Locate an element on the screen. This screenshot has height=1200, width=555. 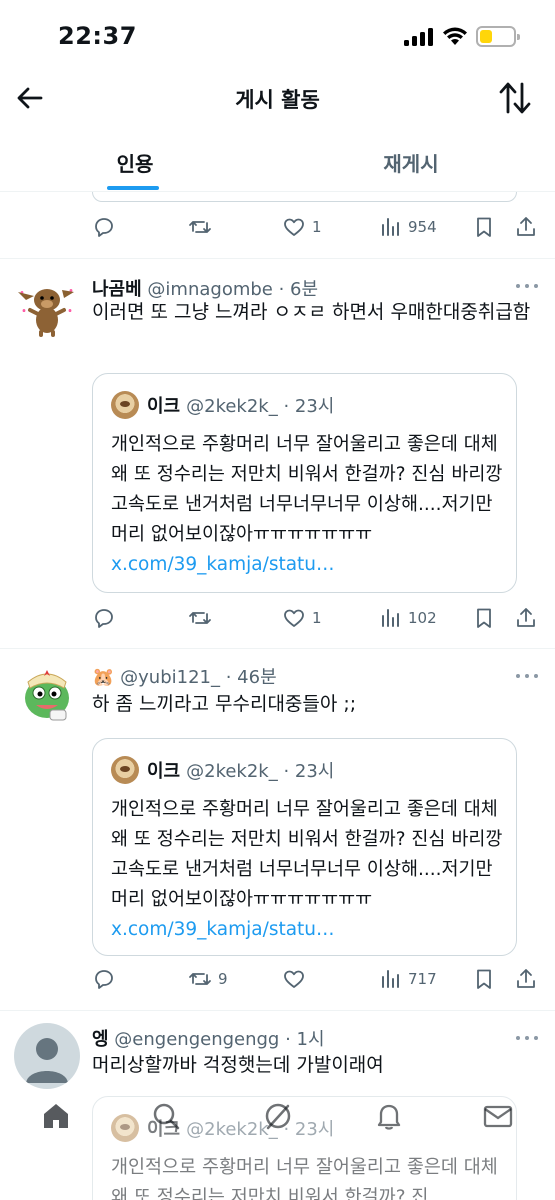
bottom-navigation is located at coordinates (277, 1117).